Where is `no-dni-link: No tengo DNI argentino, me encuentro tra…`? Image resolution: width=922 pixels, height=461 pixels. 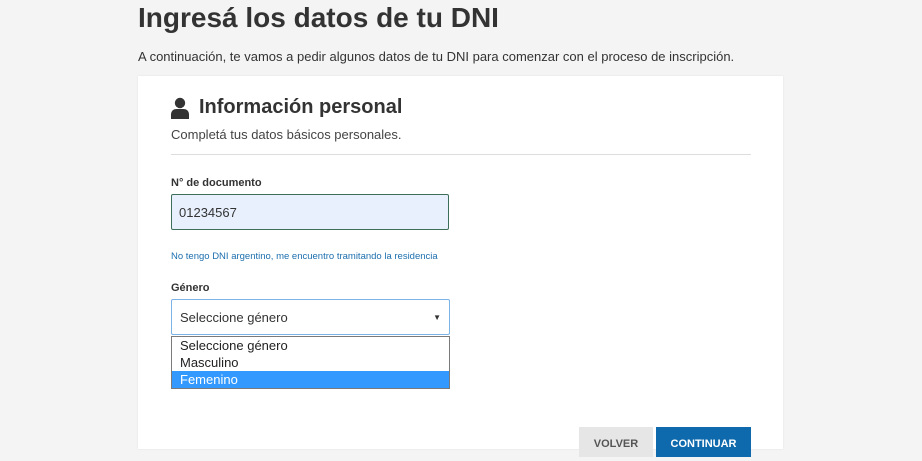
no-dni-link: No tengo DNI argentino, me encuentro tra… is located at coordinates (304, 256).